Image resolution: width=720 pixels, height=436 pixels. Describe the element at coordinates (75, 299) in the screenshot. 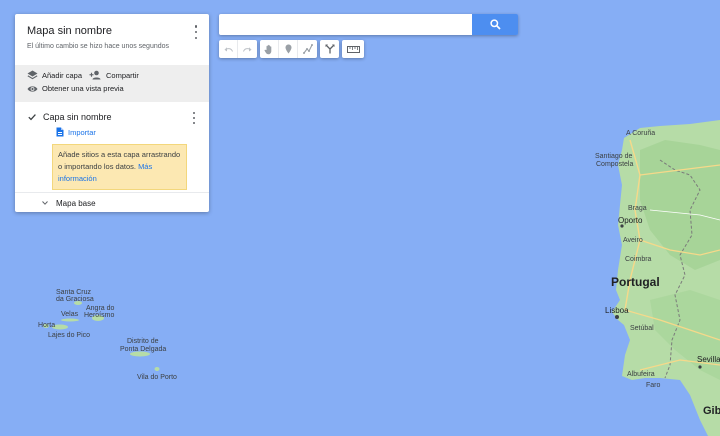

I see `map-label-santa-cruz-2: da Graciosa` at that location.